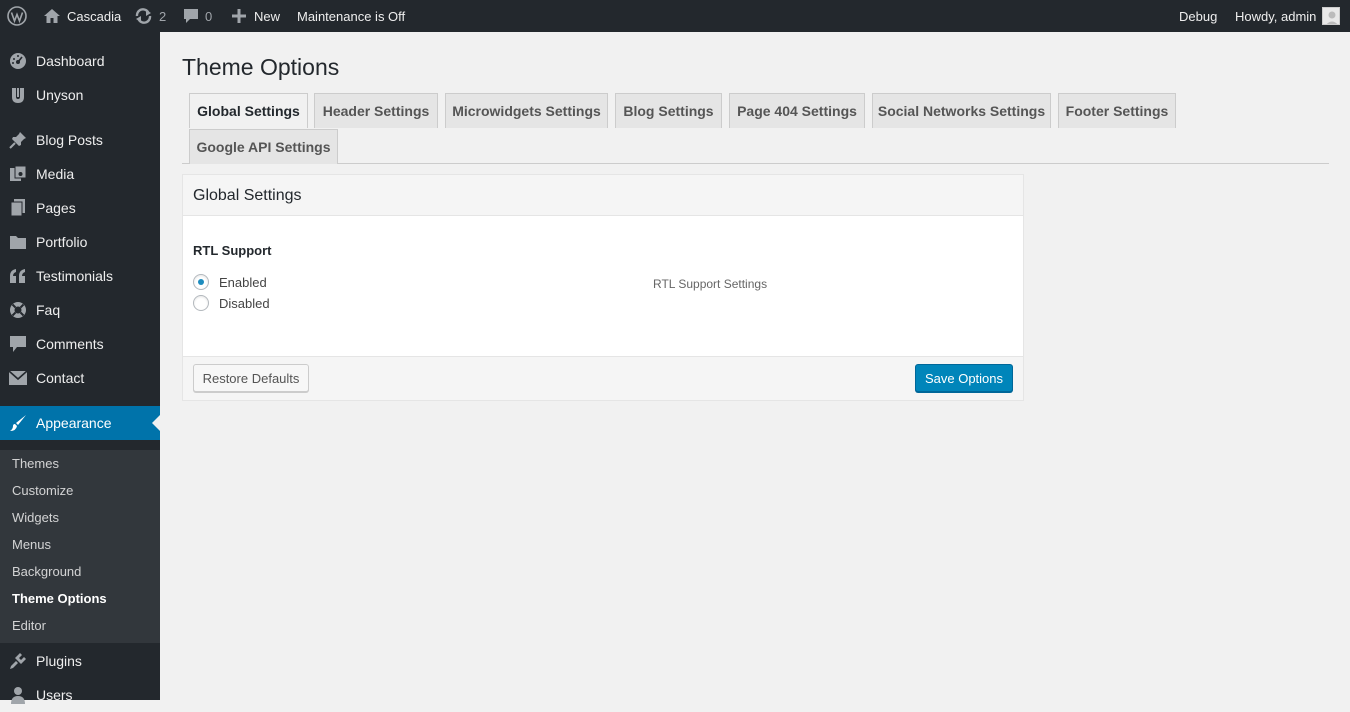  What do you see at coordinates (1331, 16) in the screenshot?
I see `avatar` at bounding box center [1331, 16].